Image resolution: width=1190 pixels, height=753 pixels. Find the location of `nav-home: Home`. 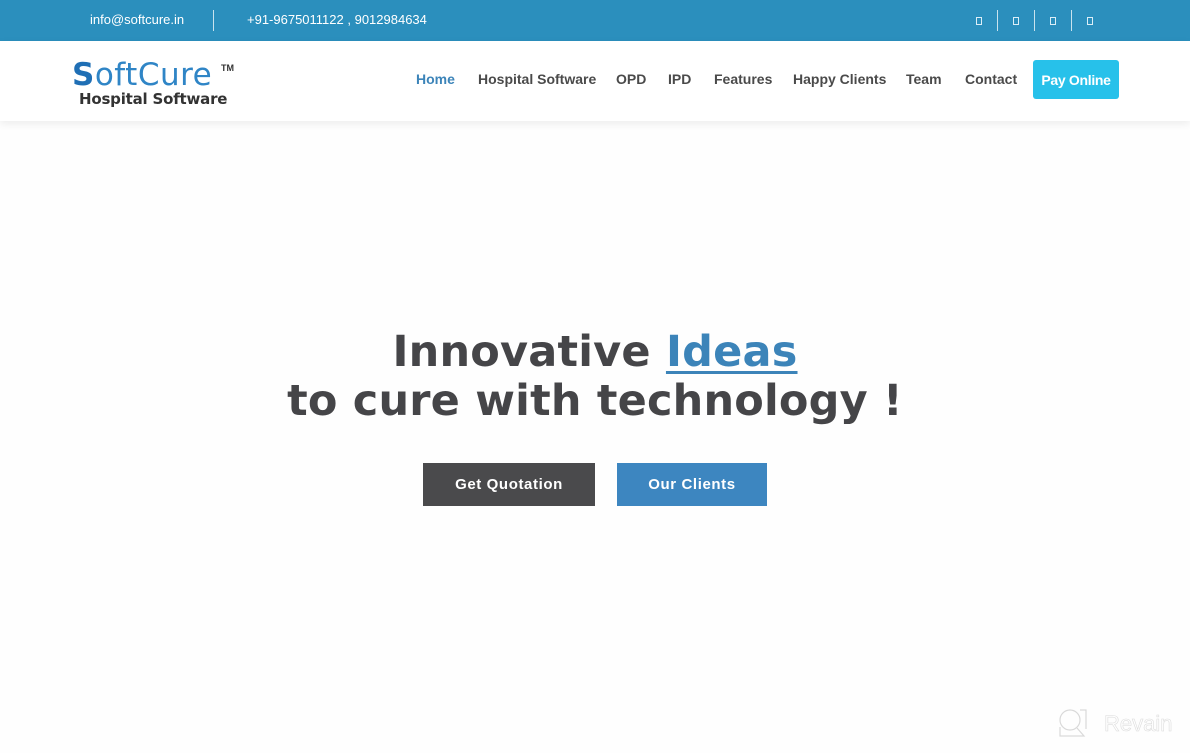

nav-home: Home is located at coordinates (435, 79).